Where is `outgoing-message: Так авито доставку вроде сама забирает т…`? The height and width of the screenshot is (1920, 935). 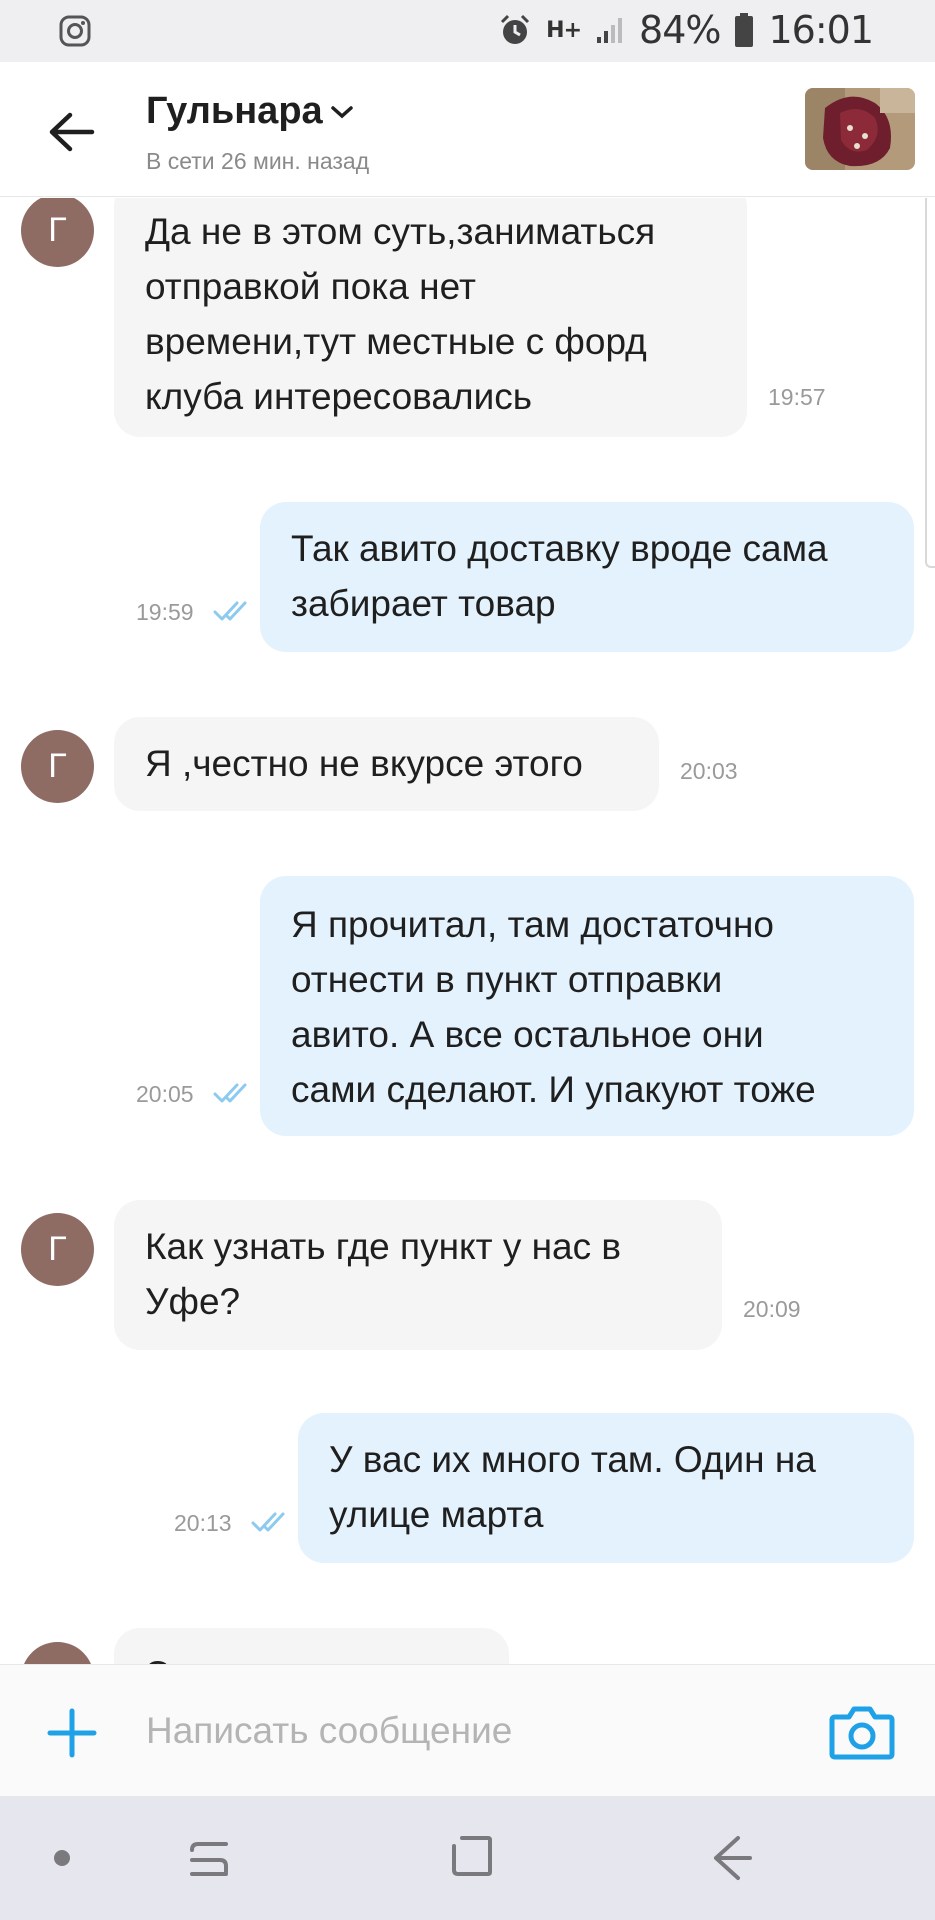
outgoing-message: Так авито доставку вроде сама забирает т… is located at coordinates (587, 577).